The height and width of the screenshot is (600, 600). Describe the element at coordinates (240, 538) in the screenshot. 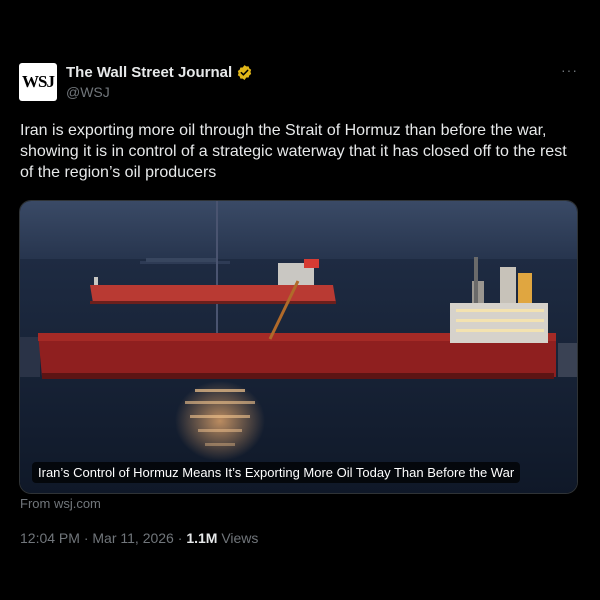

I see `views-label: Views` at that location.